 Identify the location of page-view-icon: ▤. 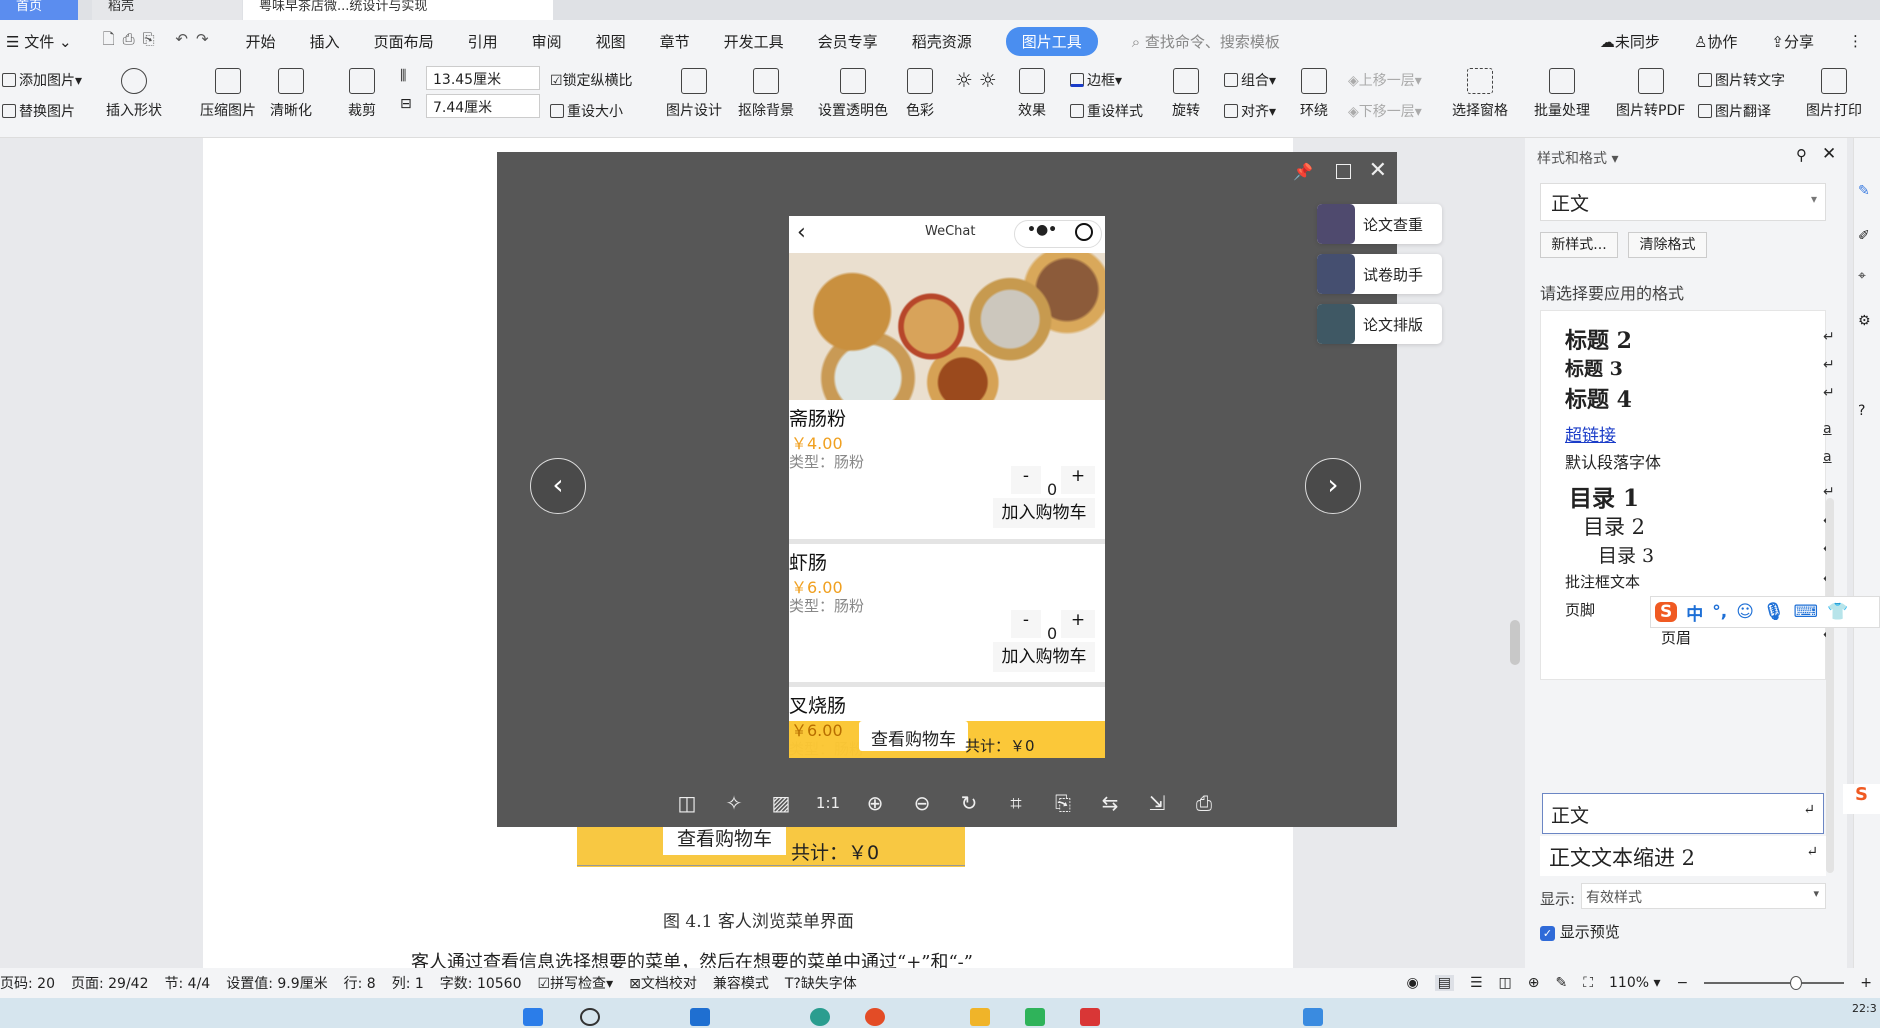
(1444, 983).